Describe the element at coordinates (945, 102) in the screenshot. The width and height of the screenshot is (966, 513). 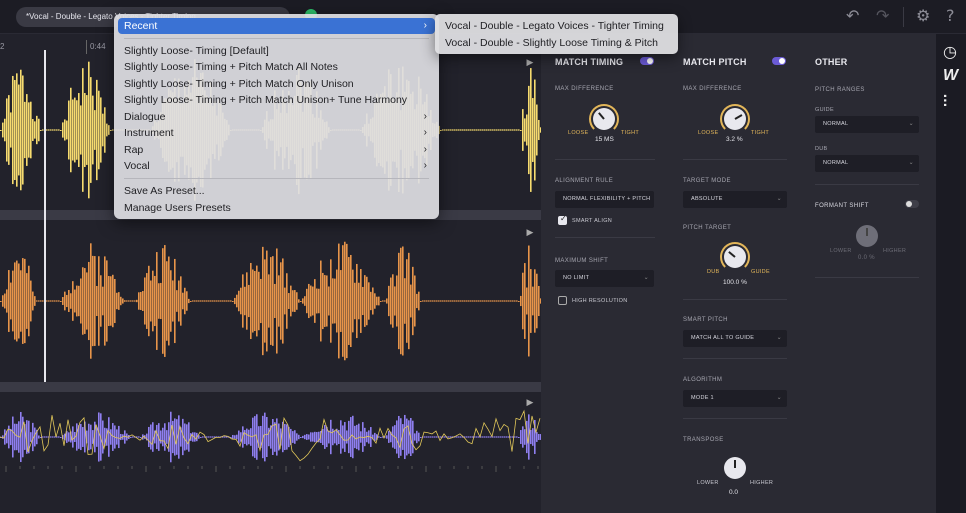
I see `sliders-icon: ⫶` at that location.